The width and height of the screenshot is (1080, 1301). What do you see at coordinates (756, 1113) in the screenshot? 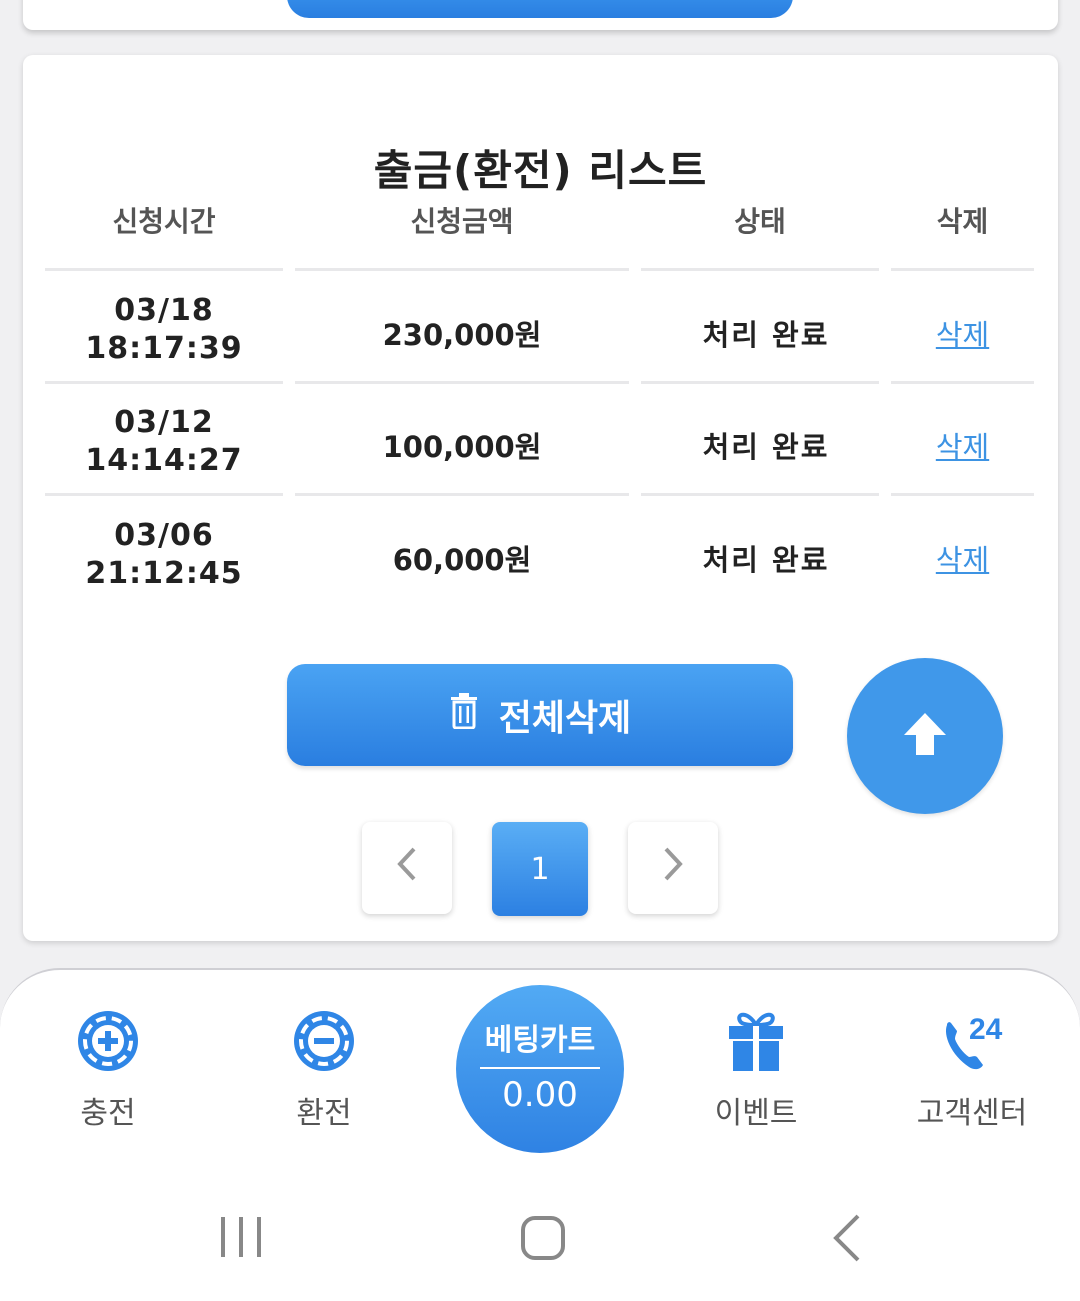
I see `nav-event-label: 이벤트` at bounding box center [756, 1113].